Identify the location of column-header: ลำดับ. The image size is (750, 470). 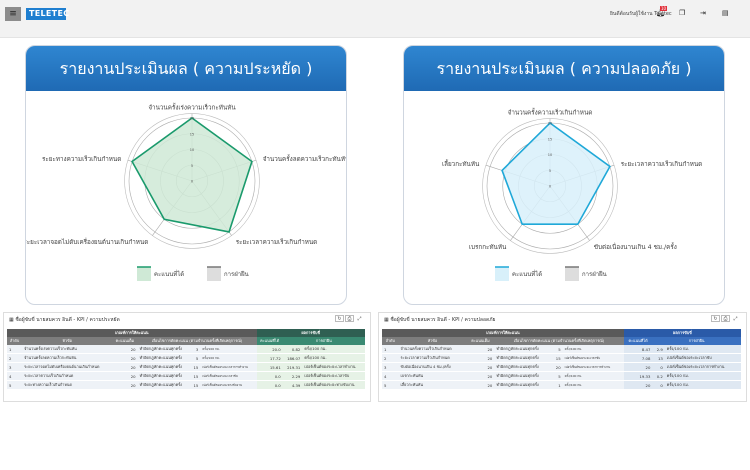
(390, 341).